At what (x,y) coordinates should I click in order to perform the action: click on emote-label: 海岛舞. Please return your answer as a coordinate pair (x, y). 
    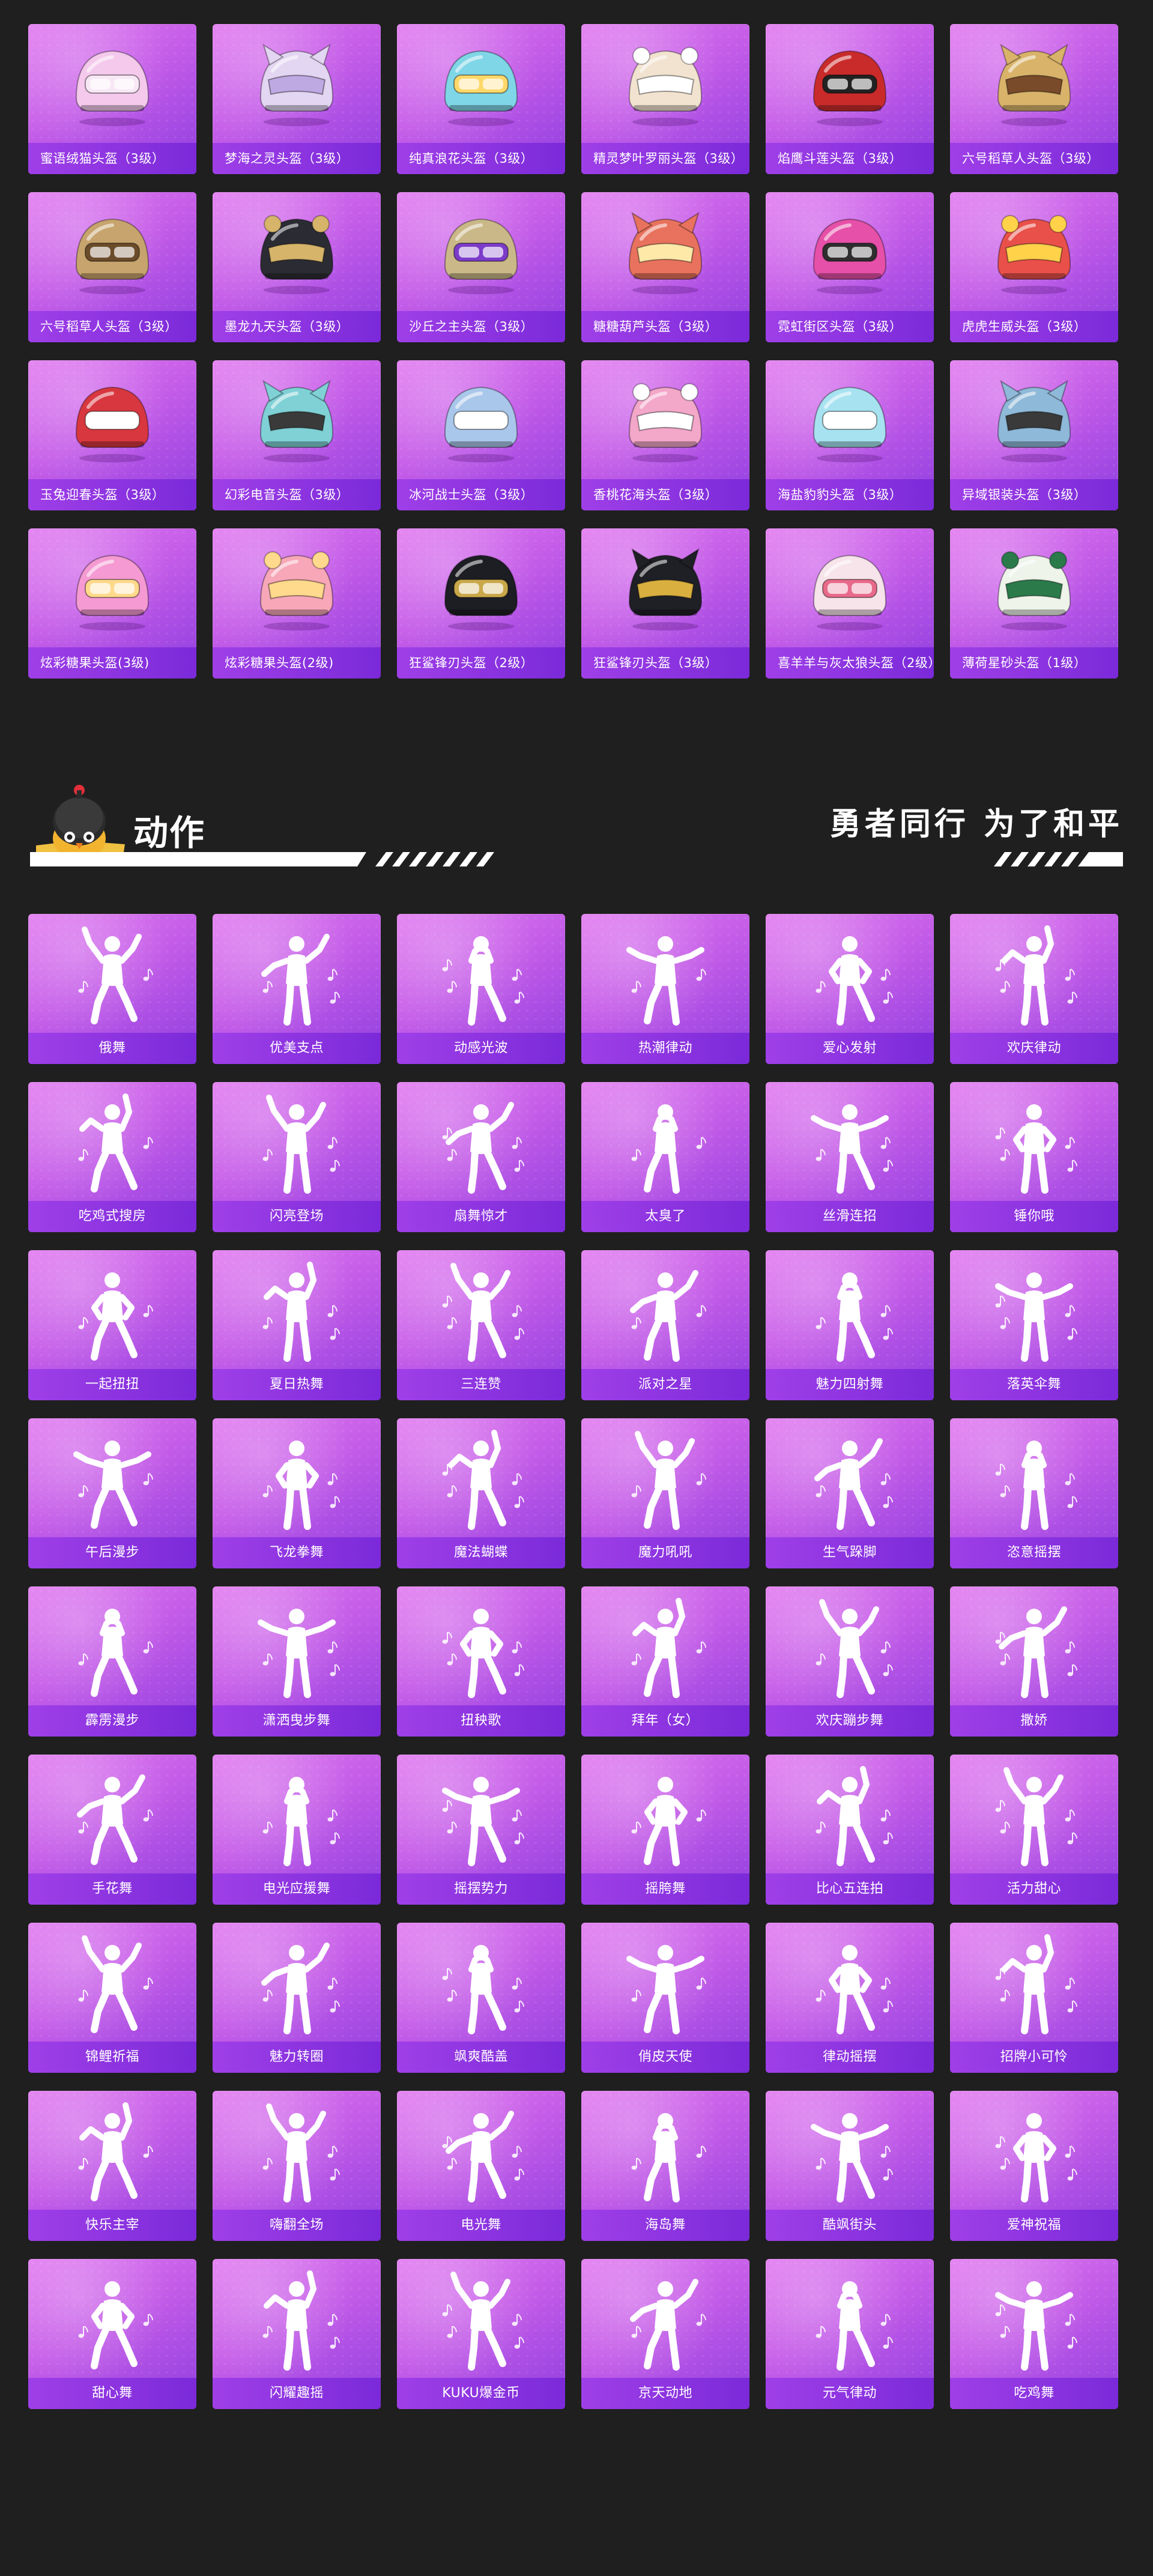
    Looking at the image, I should click on (665, 2225).